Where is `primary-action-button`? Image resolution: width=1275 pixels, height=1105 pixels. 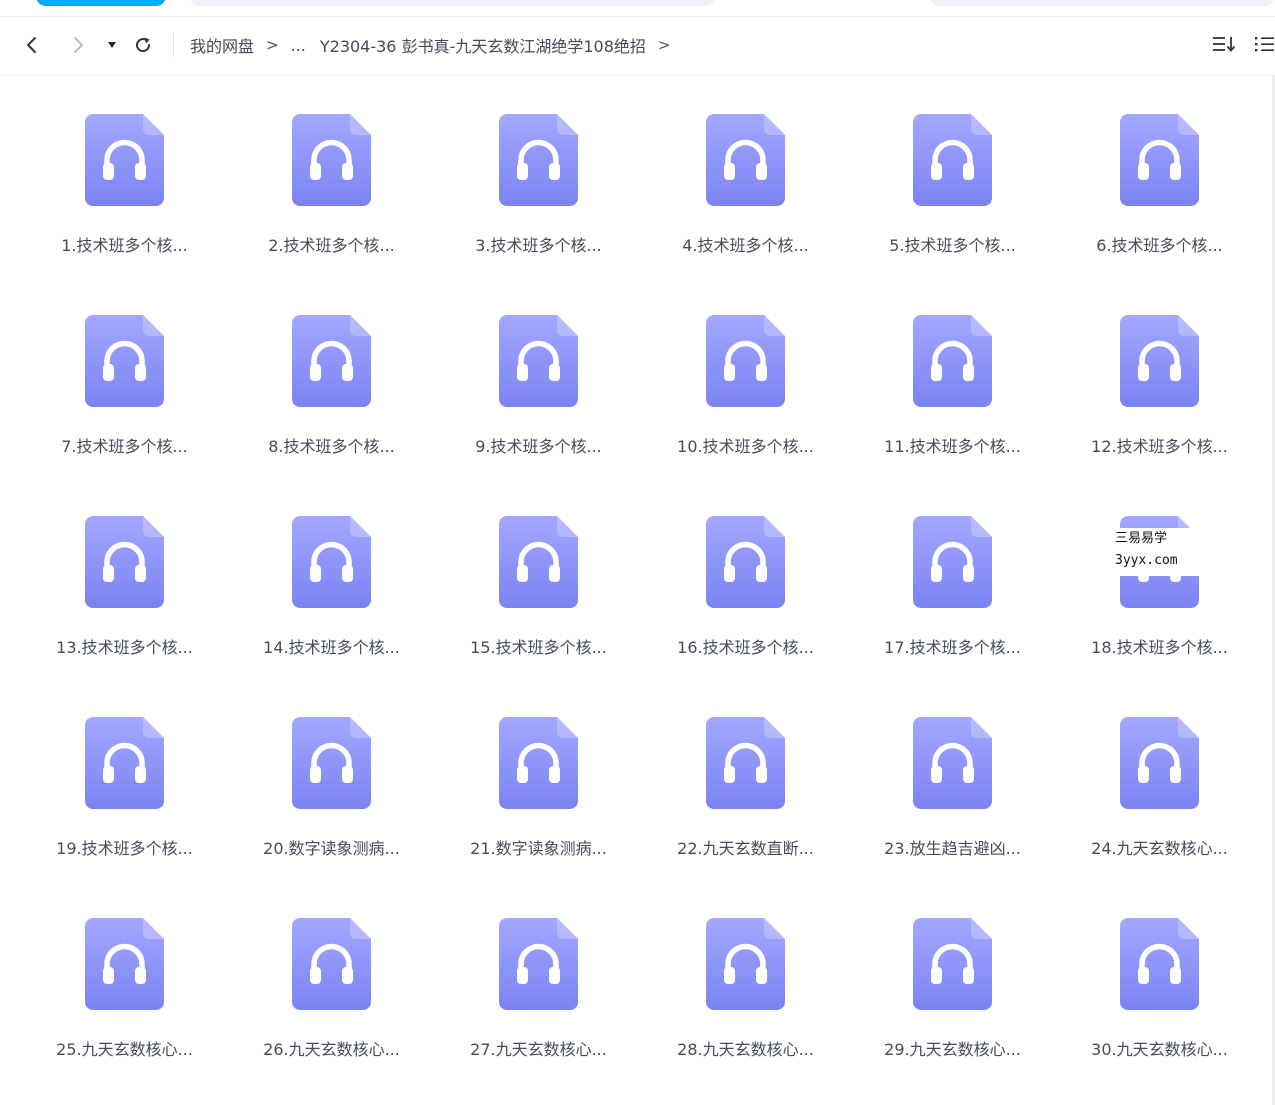
primary-action-button is located at coordinates (101, 3).